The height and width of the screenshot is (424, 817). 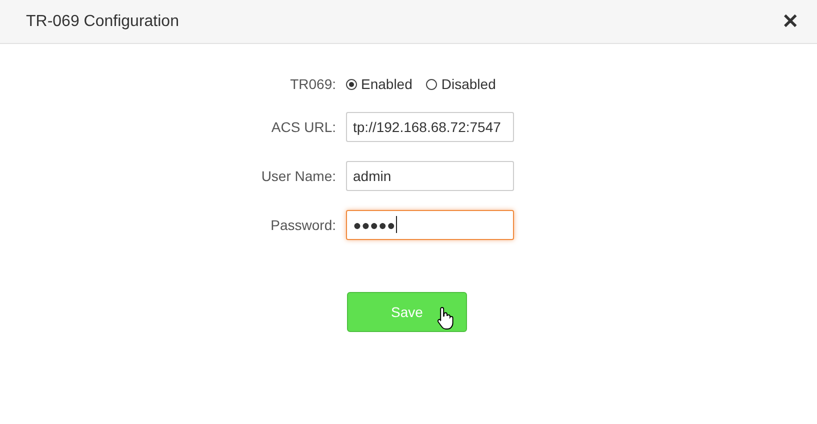 What do you see at coordinates (790, 22) in the screenshot?
I see `close-button: ✕` at bounding box center [790, 22].